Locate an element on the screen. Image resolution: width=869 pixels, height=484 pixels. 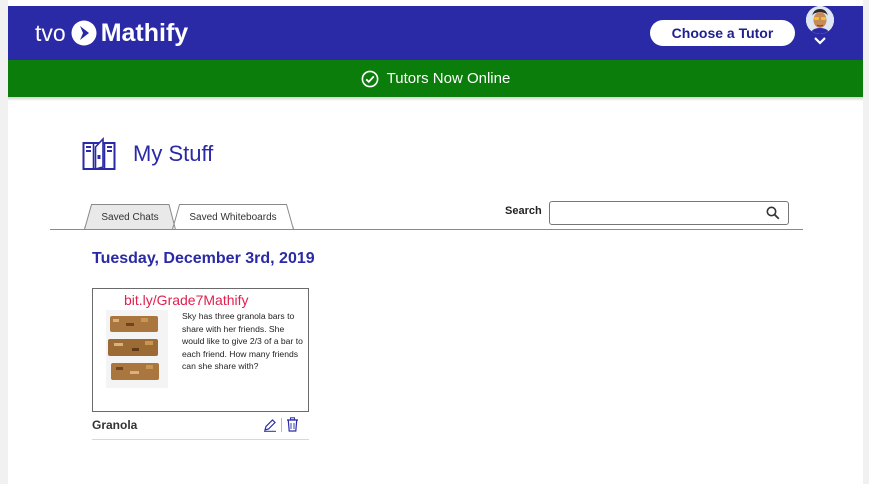
check-circle-icon is located at coordinates (370, 78).